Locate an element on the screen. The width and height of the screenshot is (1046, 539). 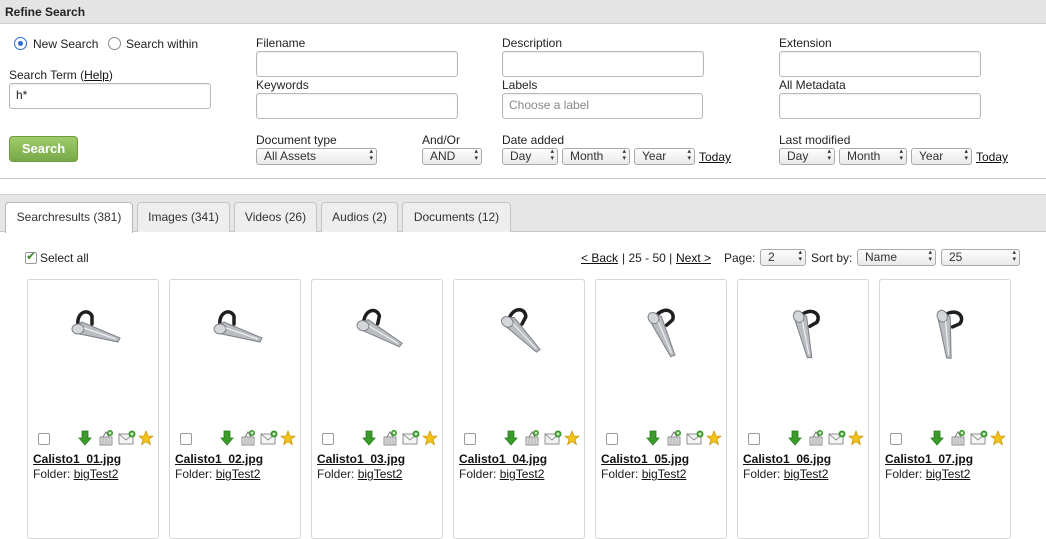
asset-card: Calisto1_04.jpg Folder: bigTest2 is located at coordinates (519, 409).